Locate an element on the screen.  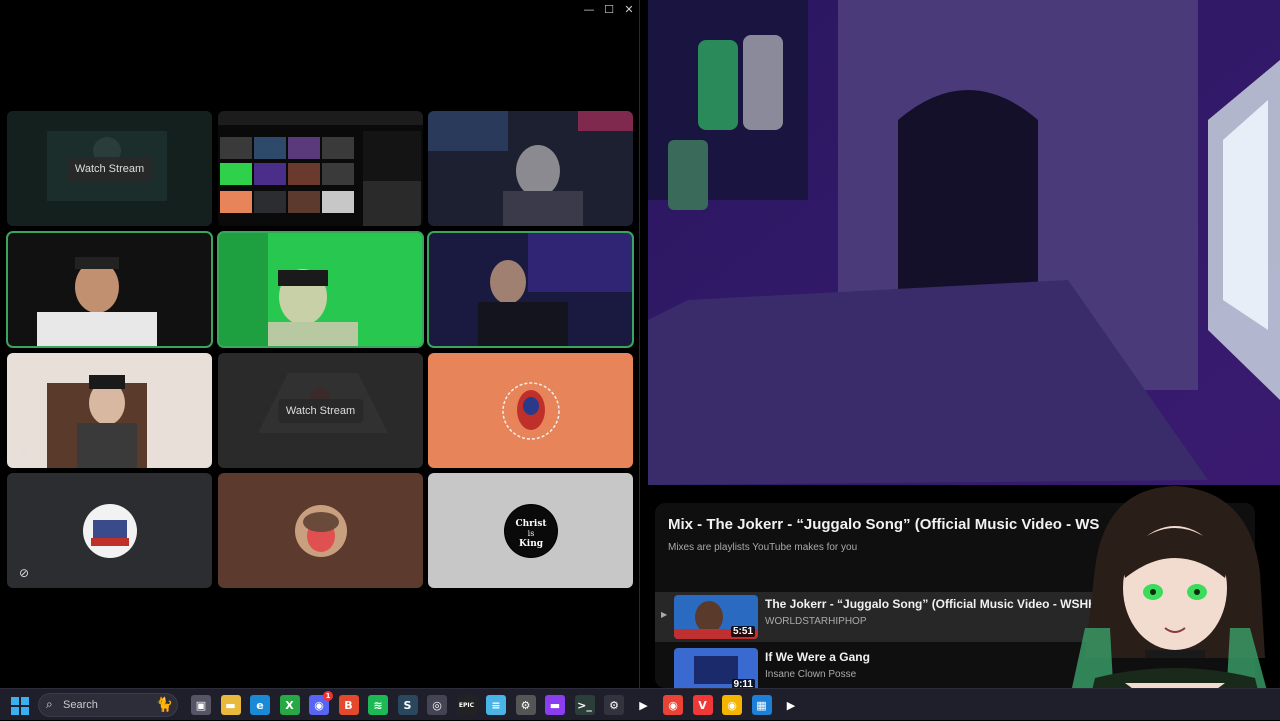
vtuber-character is located at coordinates (1170, 603).